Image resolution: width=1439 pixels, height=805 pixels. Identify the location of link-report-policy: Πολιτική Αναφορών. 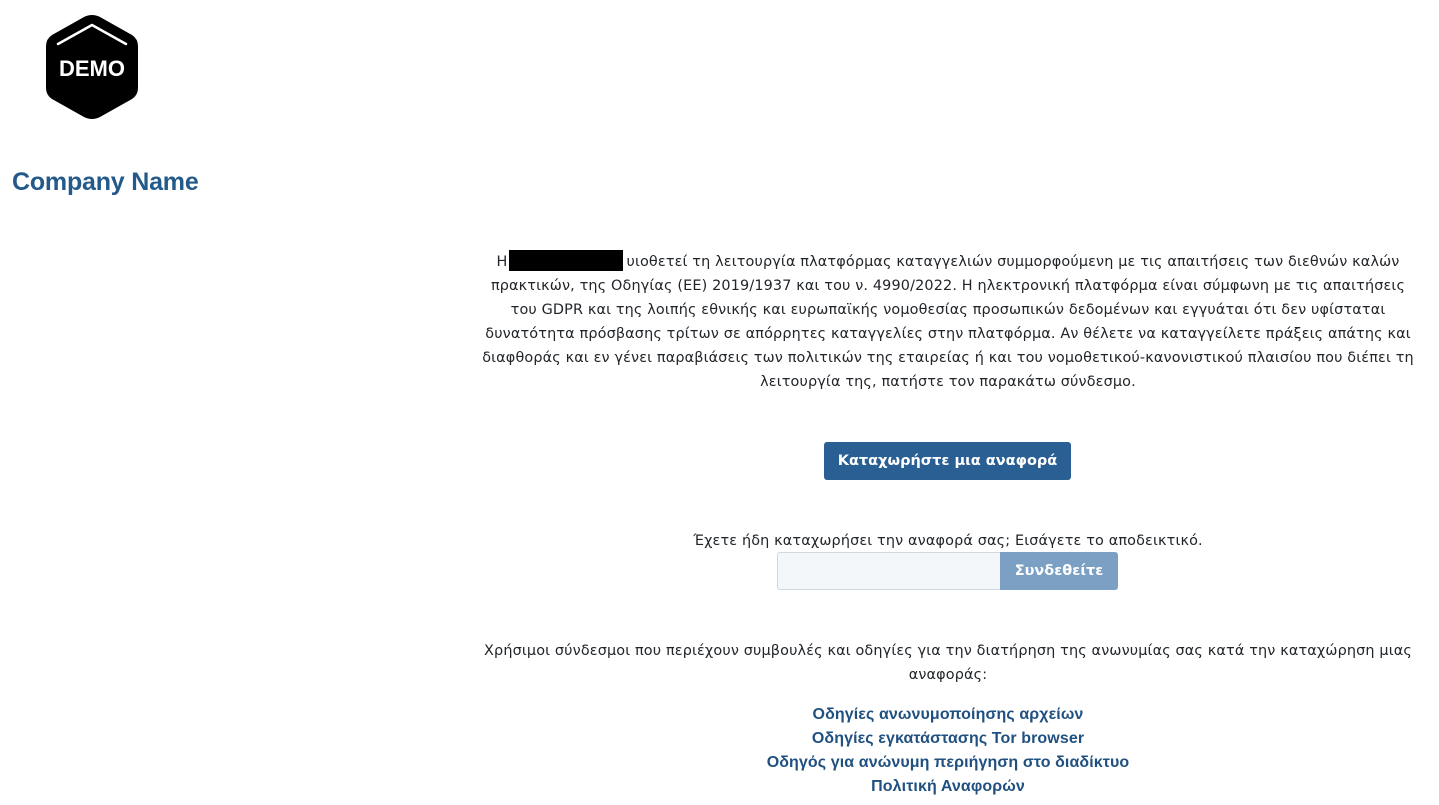
(948, 786).